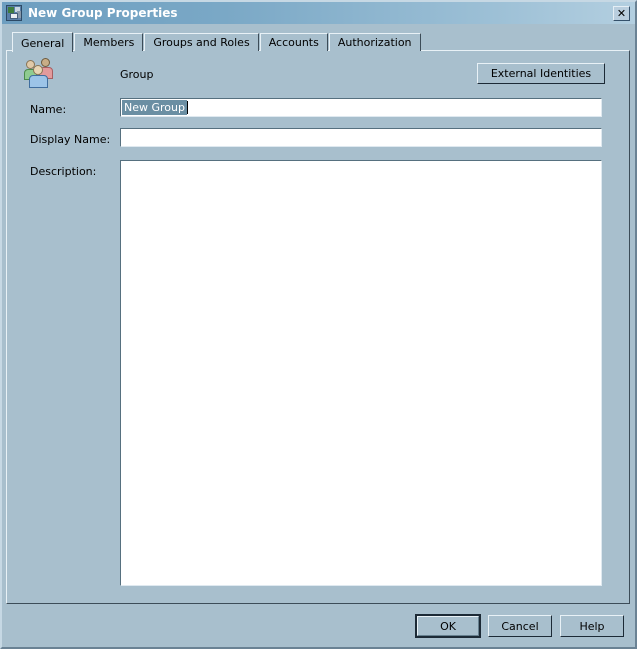 Image resolution: width=637 pixels, height=649 pixels. I want to click on ok-button: OK, so click(448, 626).